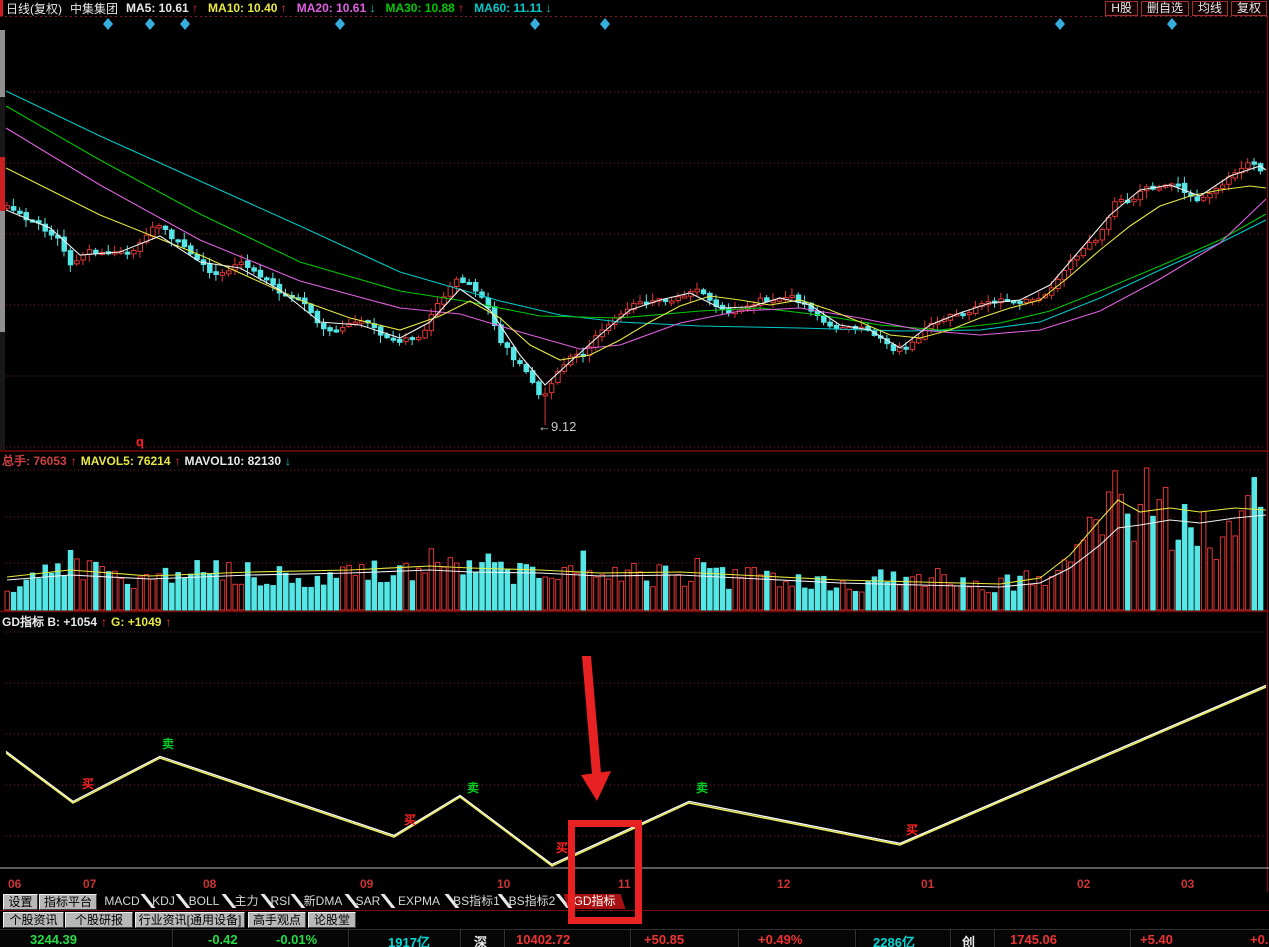  I want to click on ma-value-label: MA30: 10.88 ↑, so click(425, 8).